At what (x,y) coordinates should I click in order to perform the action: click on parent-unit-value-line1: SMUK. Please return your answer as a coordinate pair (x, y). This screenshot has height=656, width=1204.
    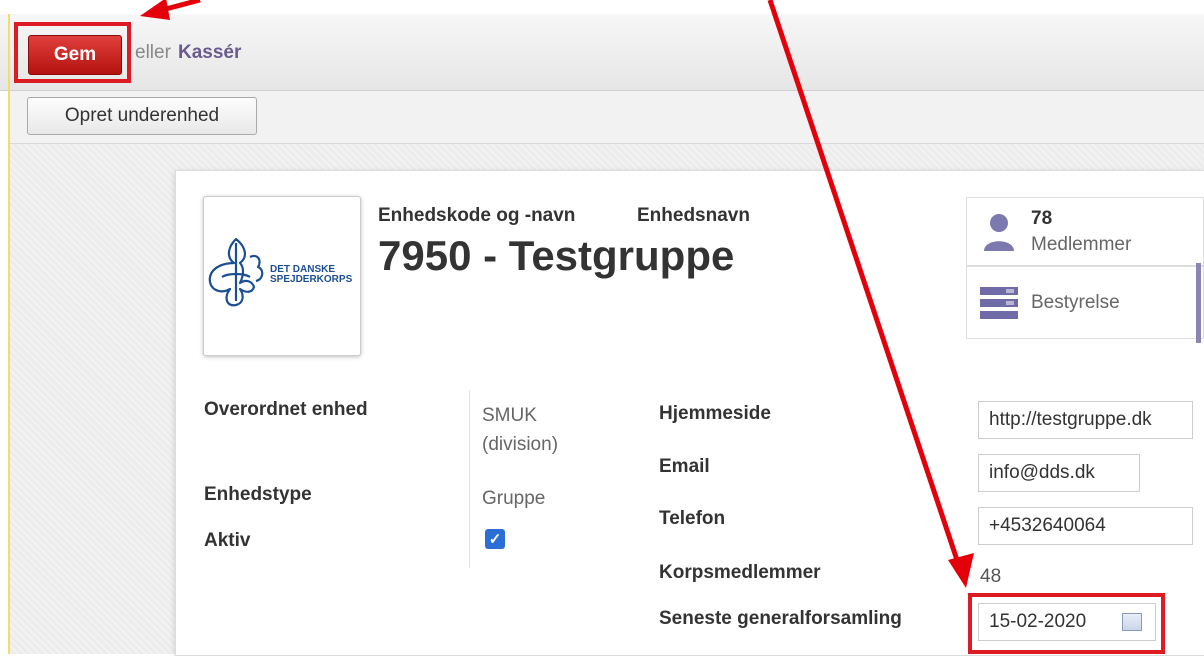
    Looking at the image, I should click on (509, 416).